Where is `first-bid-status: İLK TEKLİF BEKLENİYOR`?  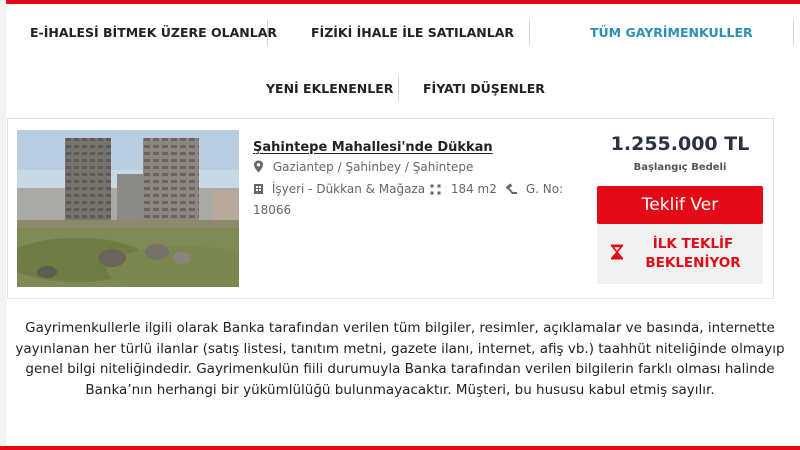 first-bid-status: İLK TEKLİF BEKLENİYOR is located at coordinates (680, 254).